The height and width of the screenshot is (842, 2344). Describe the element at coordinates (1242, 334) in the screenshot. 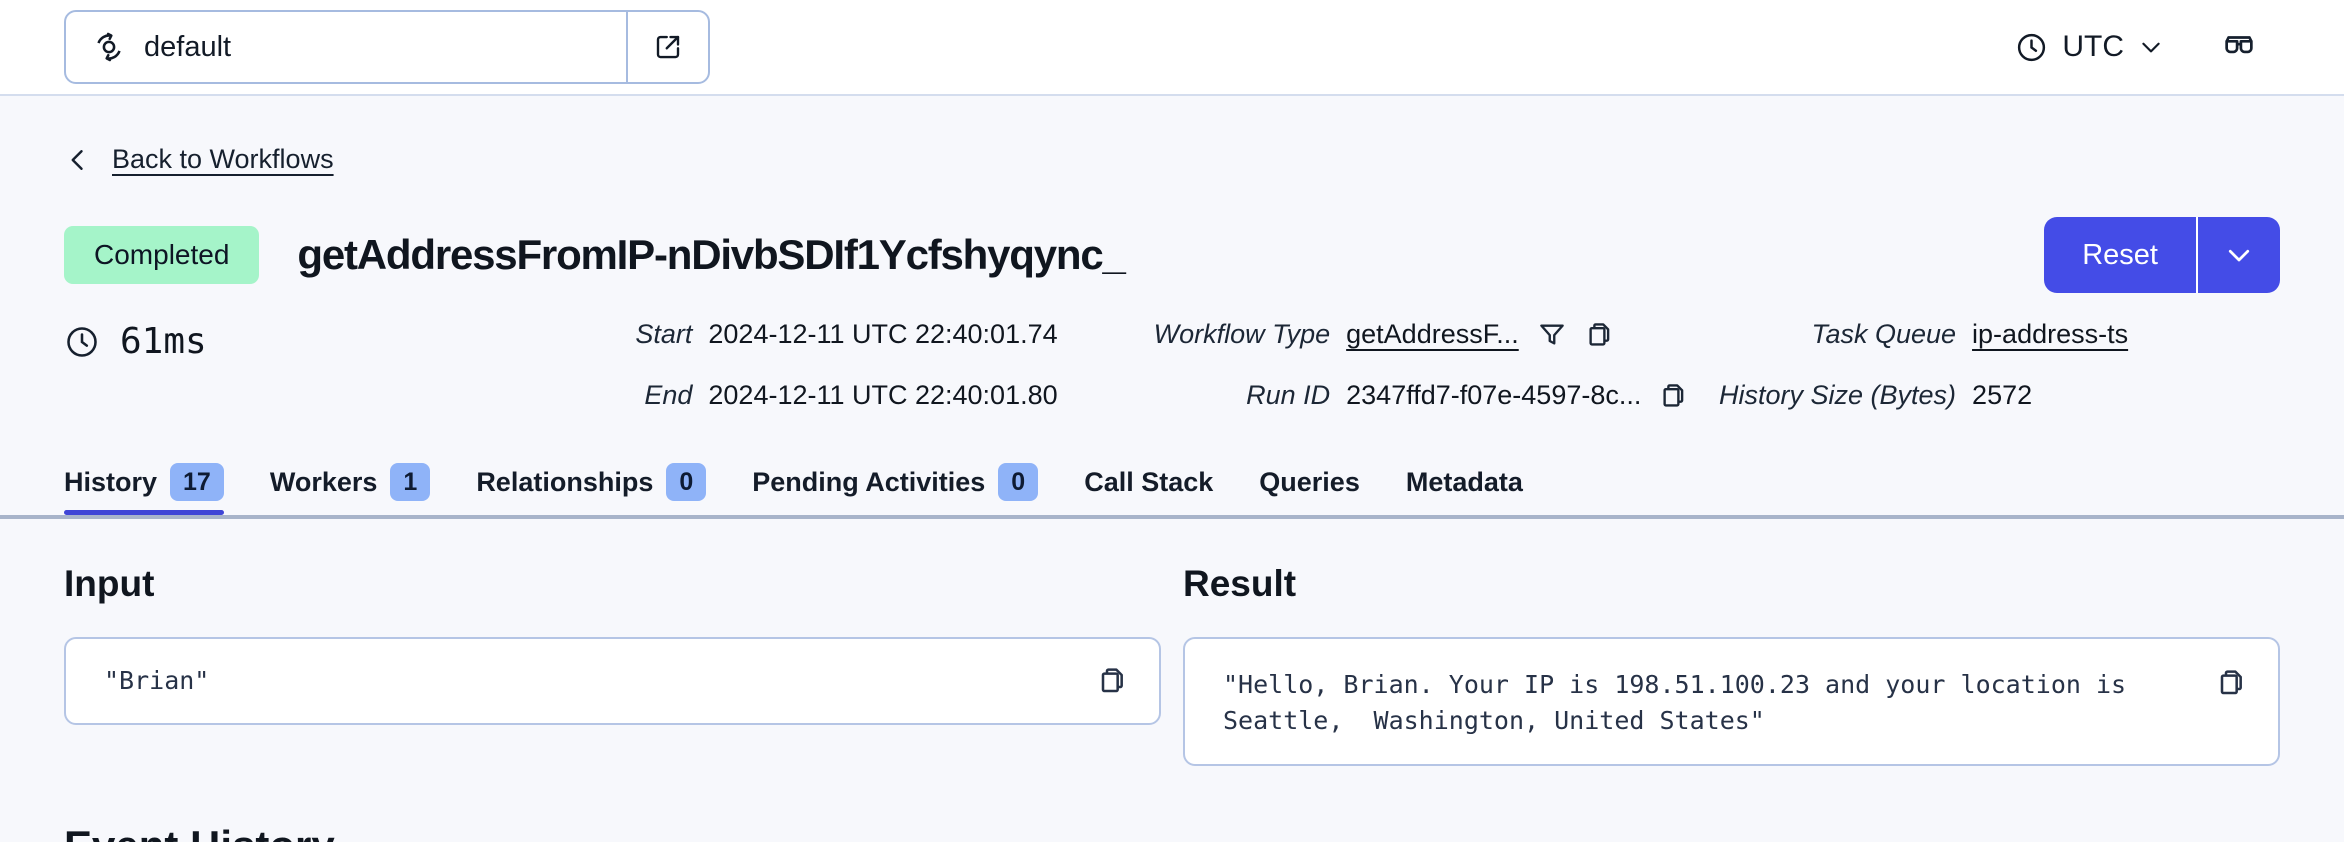

I see `workflow-type-label: Workflow Type` at that location.